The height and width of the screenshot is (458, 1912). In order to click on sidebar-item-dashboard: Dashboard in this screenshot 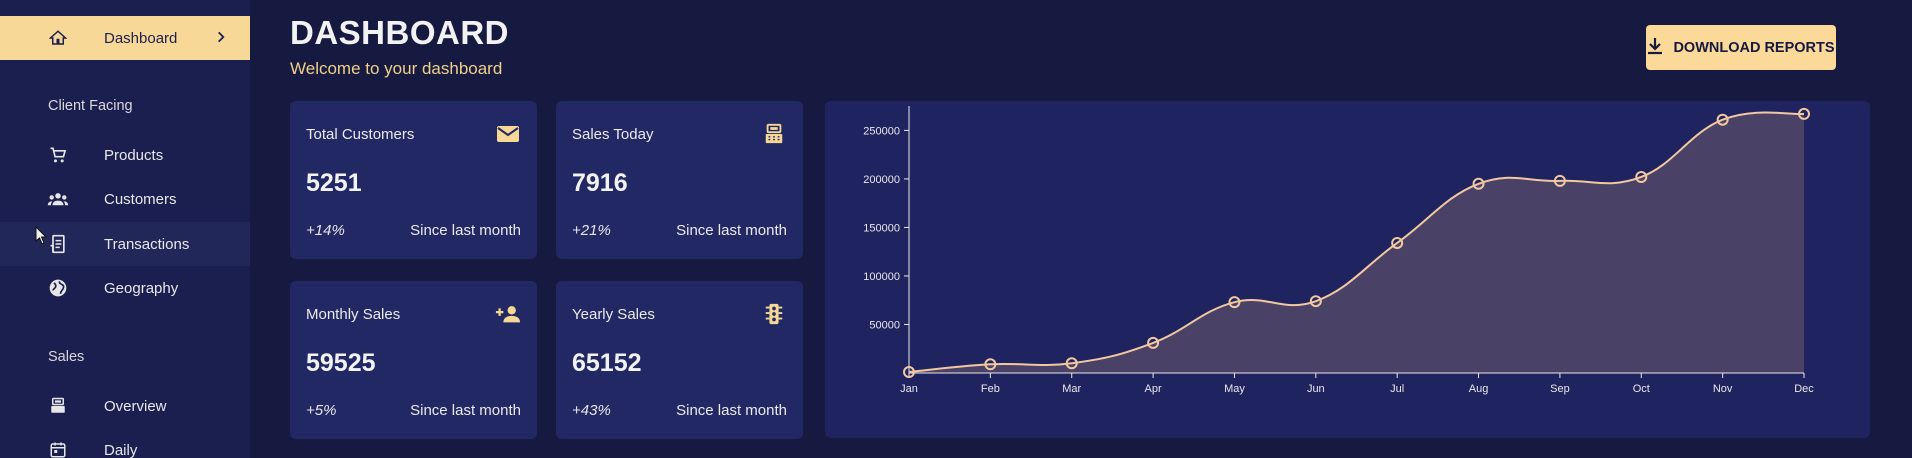, I will do `click(125, 38)`.